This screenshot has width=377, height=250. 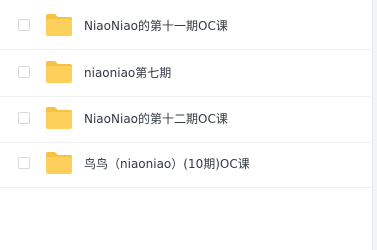 I want to click on file-name: NiaoNiao的第十二期OC课, so click(x=156, y=119).